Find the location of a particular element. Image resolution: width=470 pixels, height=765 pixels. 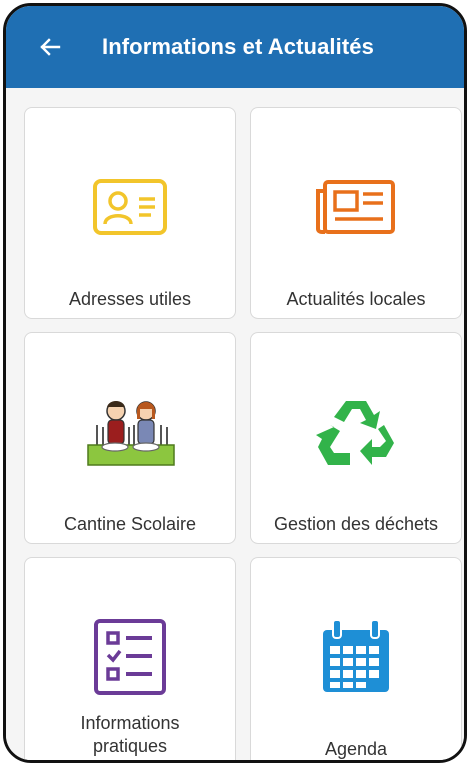

school-canteen-icon is located at coordinates (131, 433).